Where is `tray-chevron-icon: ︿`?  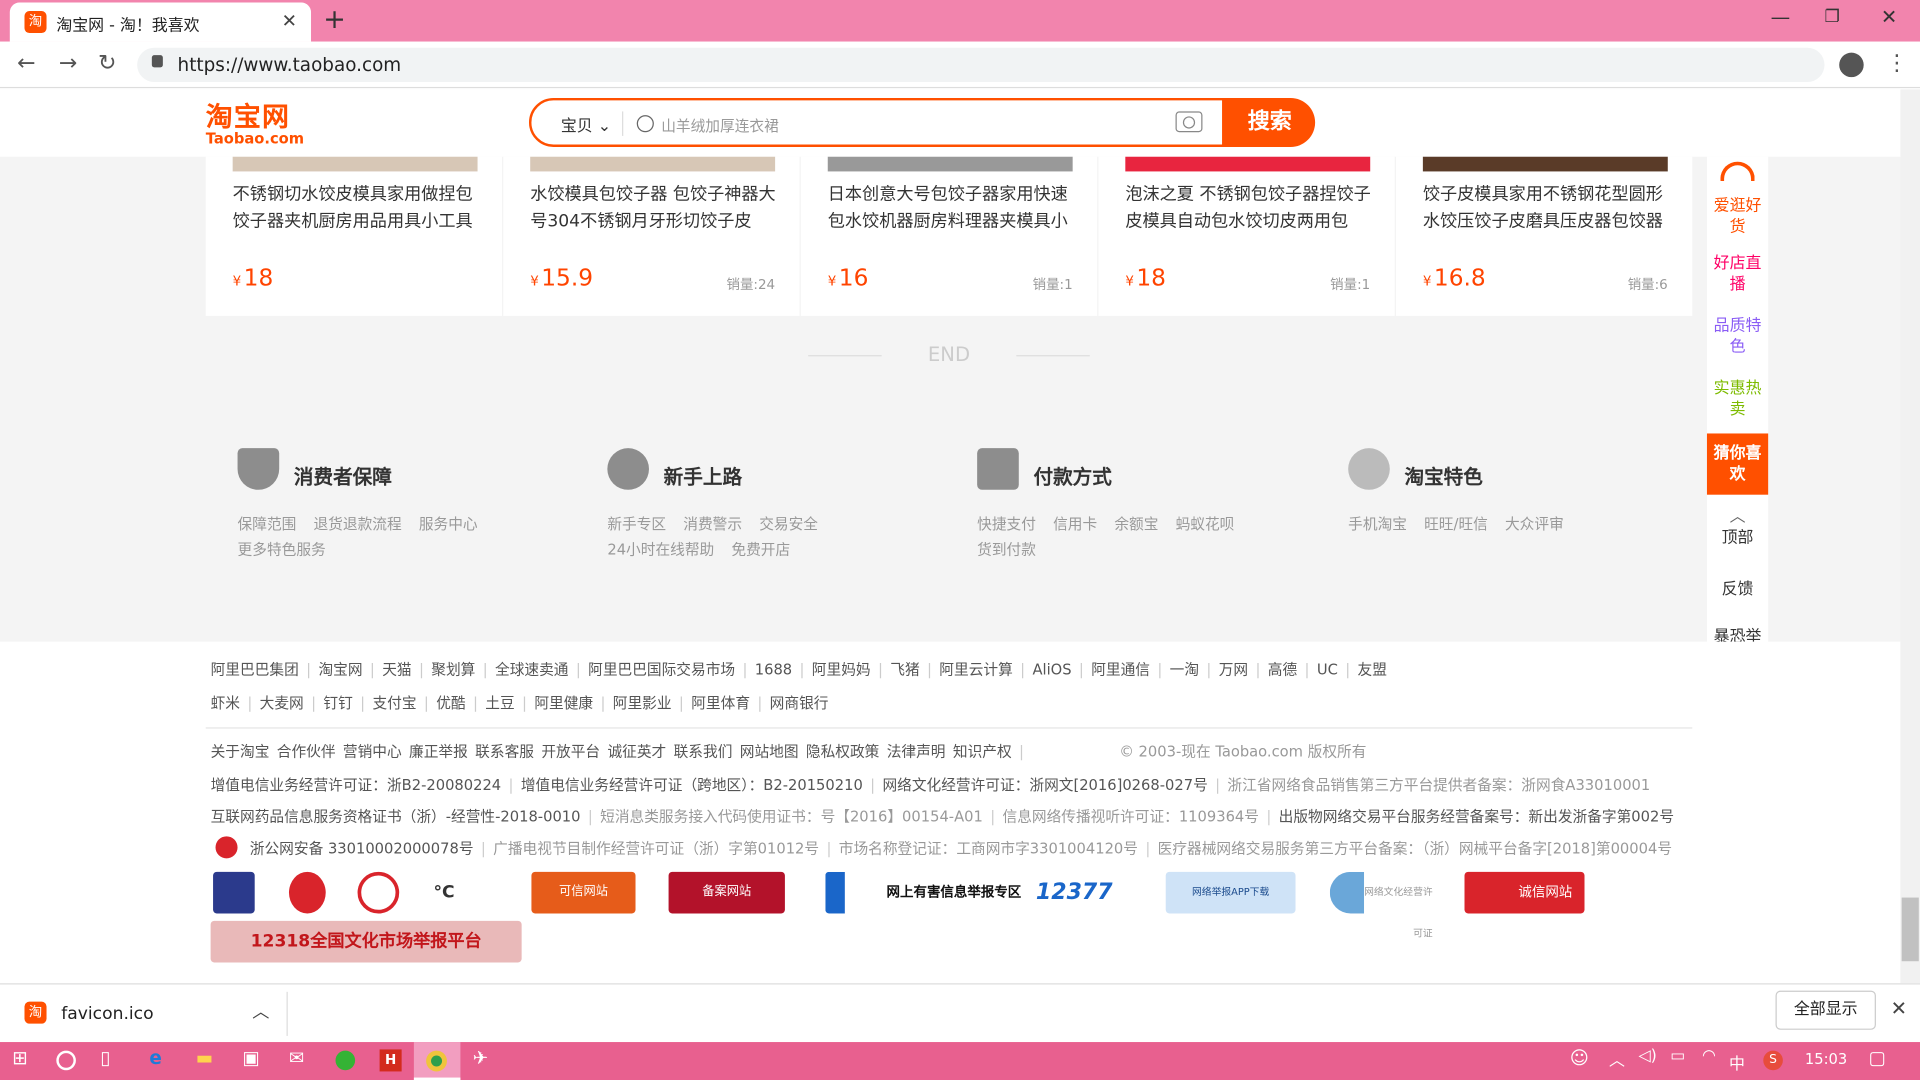 tray-chevron-icon: ︿ is located at coordinates (1617, 1058).